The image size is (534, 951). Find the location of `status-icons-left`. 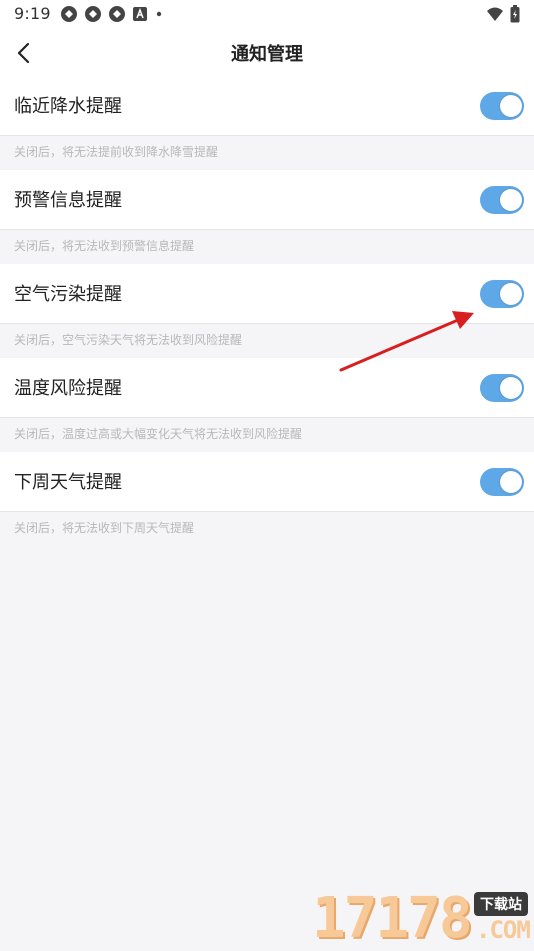

status-icons-left is located at coordinates (112, 14).